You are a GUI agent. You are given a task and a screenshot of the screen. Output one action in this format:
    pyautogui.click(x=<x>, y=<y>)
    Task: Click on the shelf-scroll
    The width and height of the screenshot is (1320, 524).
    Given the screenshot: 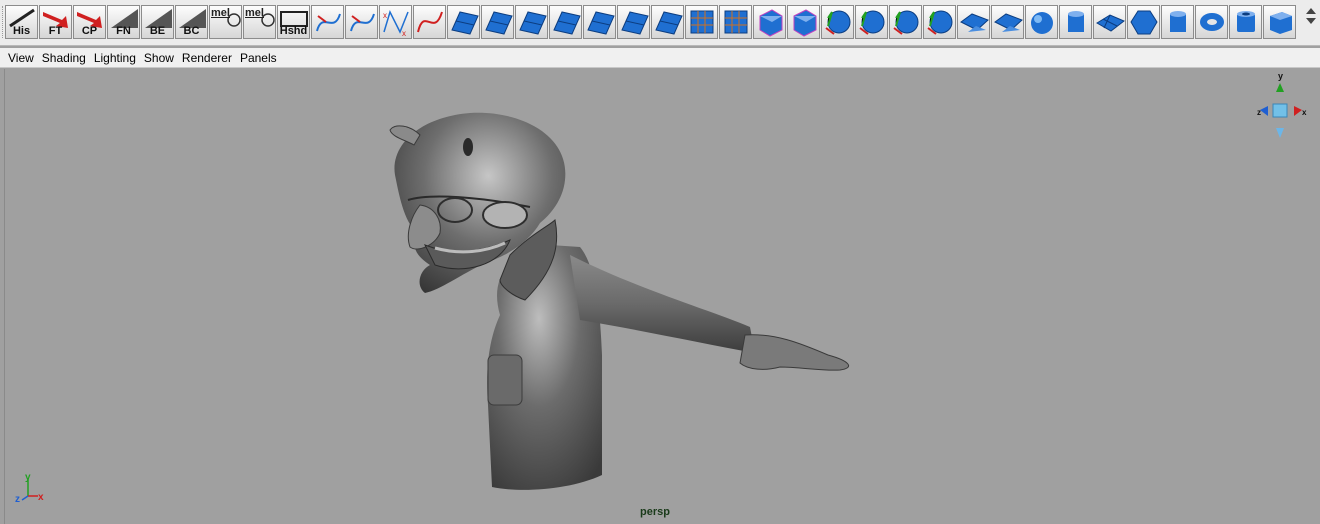 What is the action you would take?
    pyautogui.click(x=1311, y=22)
    